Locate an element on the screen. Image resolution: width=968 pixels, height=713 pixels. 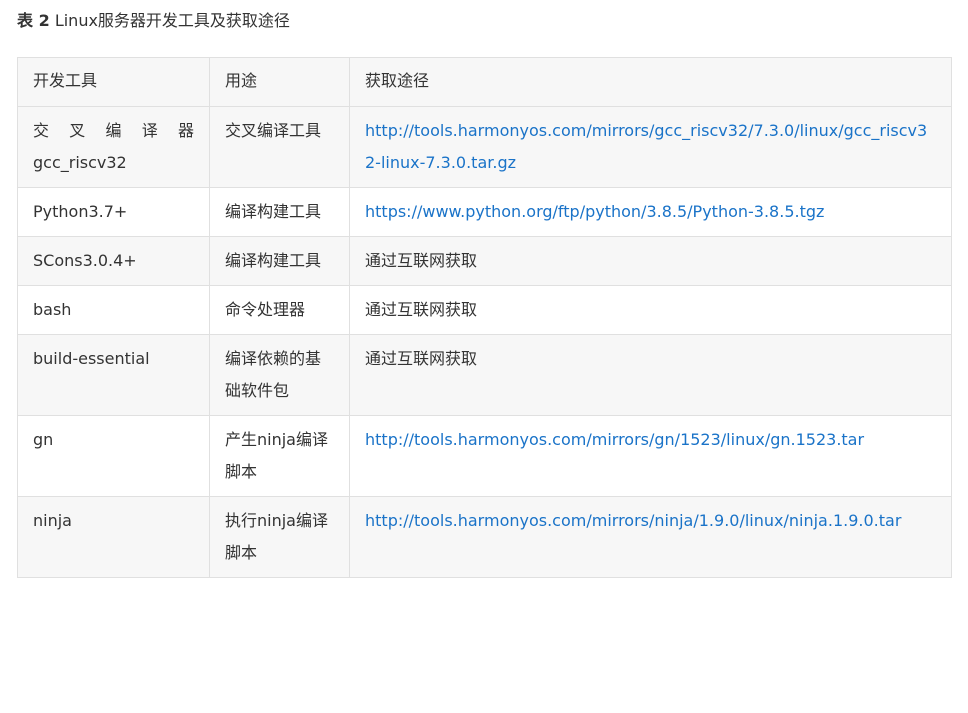
tool-cell: 交叉编译器 gcc_riscv32 is located at coordinates (113, 147).